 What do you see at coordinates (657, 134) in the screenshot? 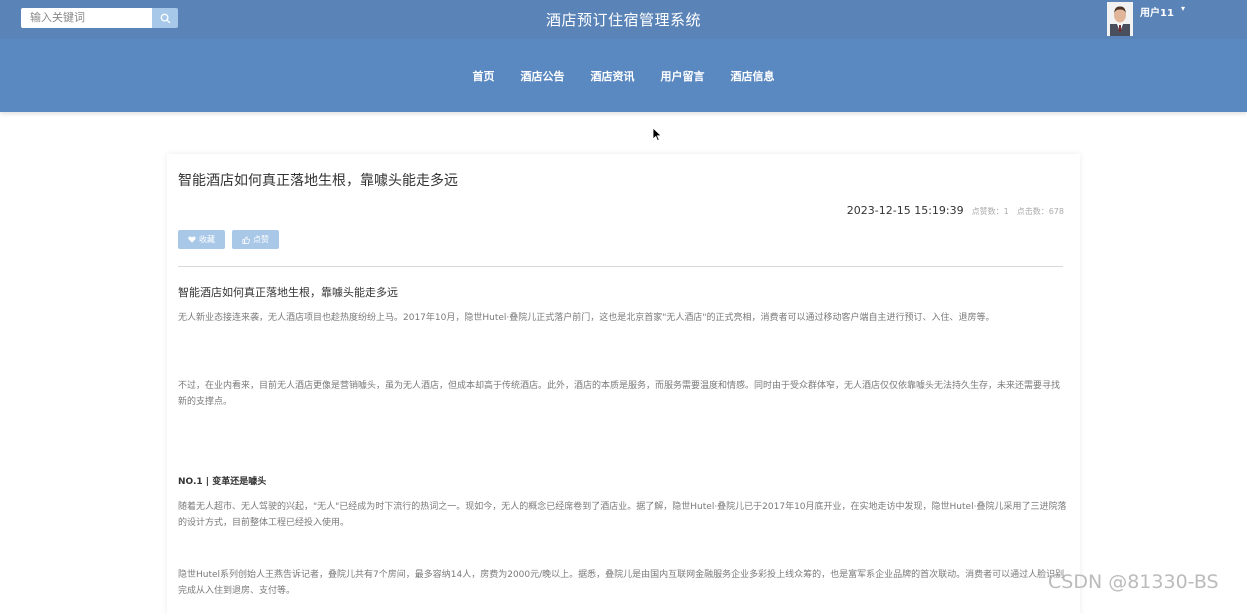
I see `mouse-cursor-icon` at bounding box center [657, 134].